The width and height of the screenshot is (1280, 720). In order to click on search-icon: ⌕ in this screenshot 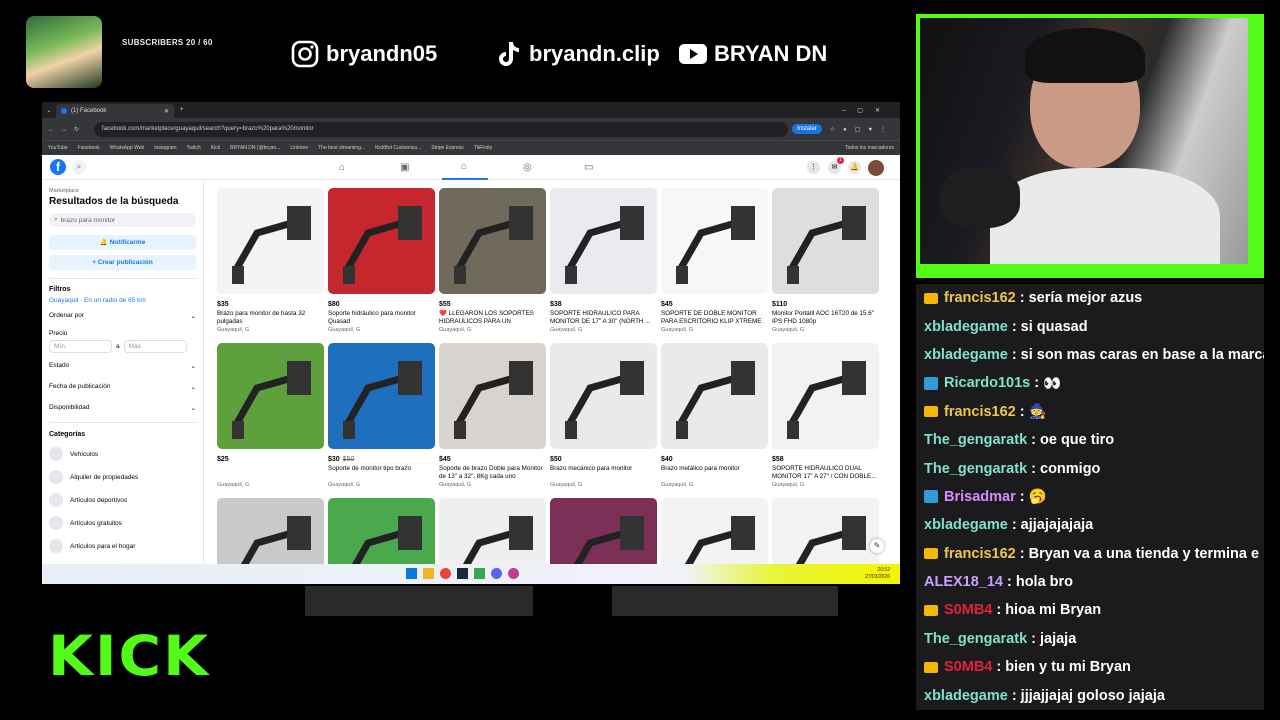, I will do `click(79, 167)`.